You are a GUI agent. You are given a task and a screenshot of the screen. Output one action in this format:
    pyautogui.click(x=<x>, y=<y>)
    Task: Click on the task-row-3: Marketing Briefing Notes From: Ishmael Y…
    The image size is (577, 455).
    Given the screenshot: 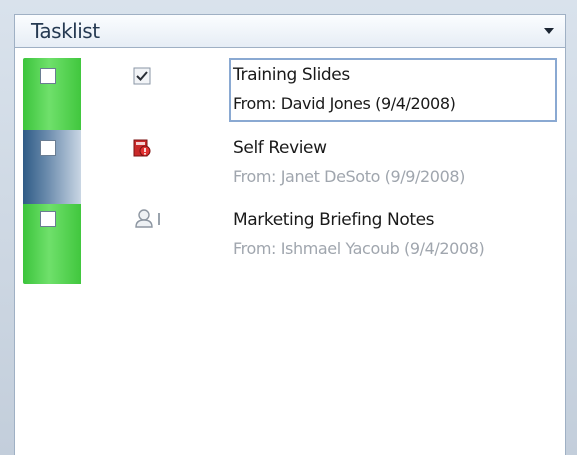 What is the action you would take?
    pyautogui.click(x=393, y=235)
    